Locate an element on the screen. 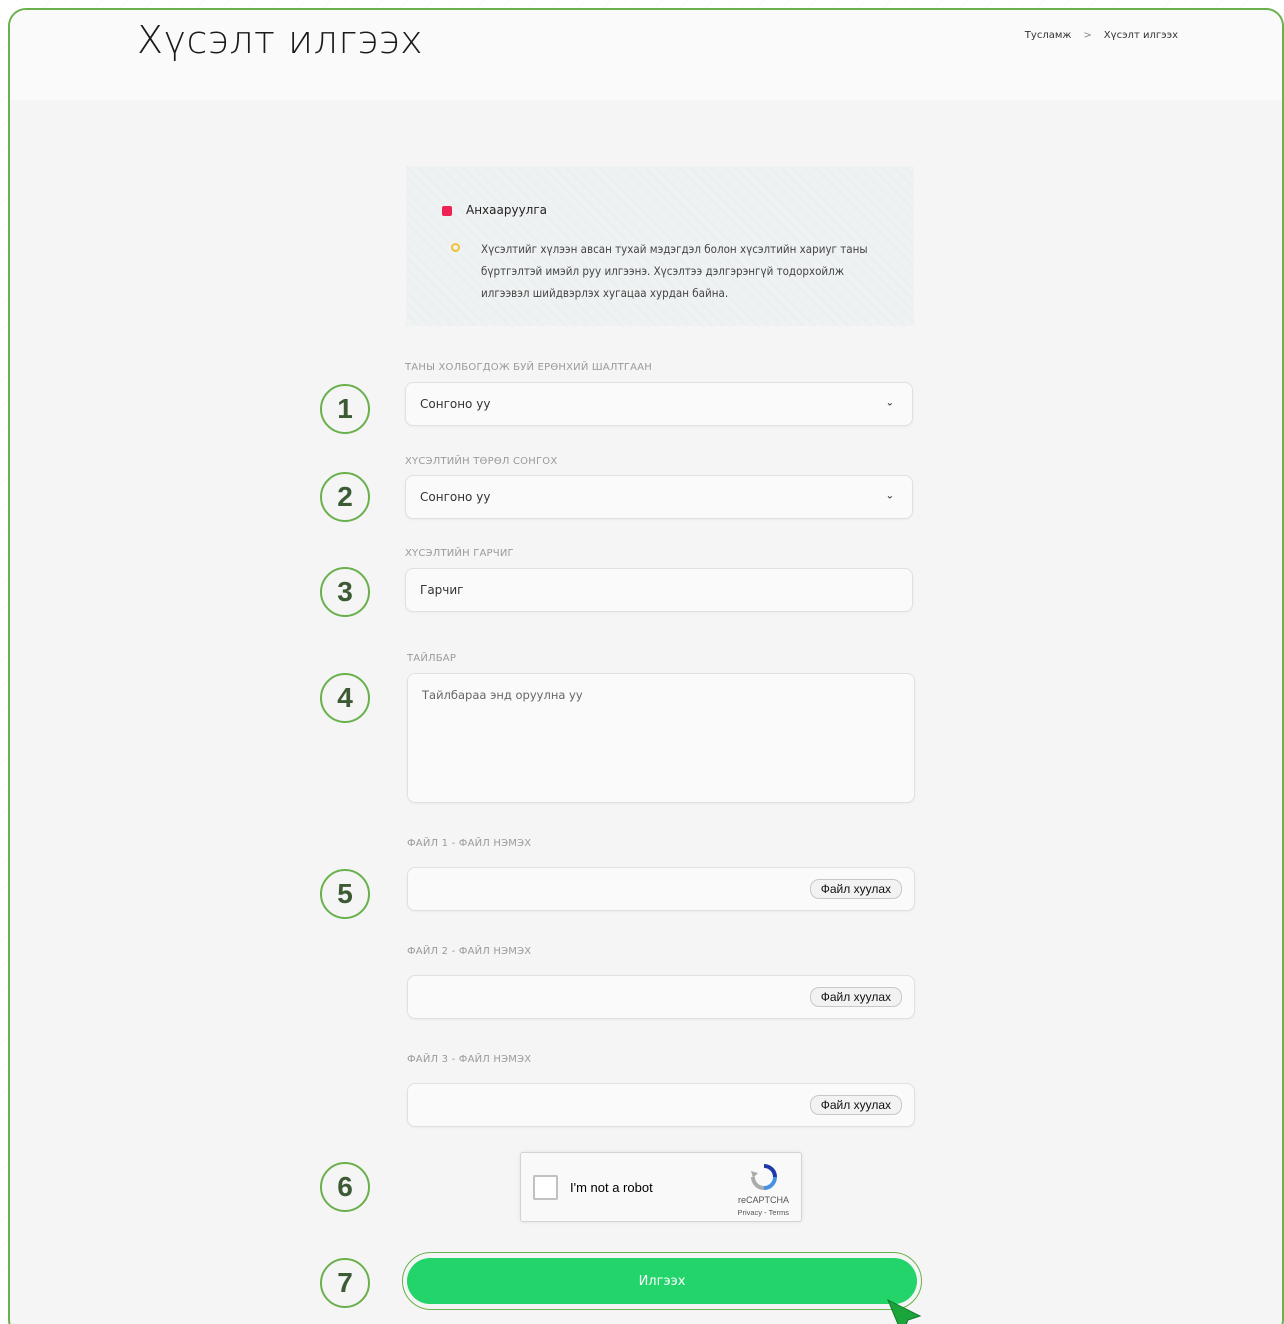 Image resolution: width=1284 pixels, height=1324 pixels. file1-label: ФАЙЛ 1 - ФАЙЛ НЭМЭХ is located at coordinates (469, 843).